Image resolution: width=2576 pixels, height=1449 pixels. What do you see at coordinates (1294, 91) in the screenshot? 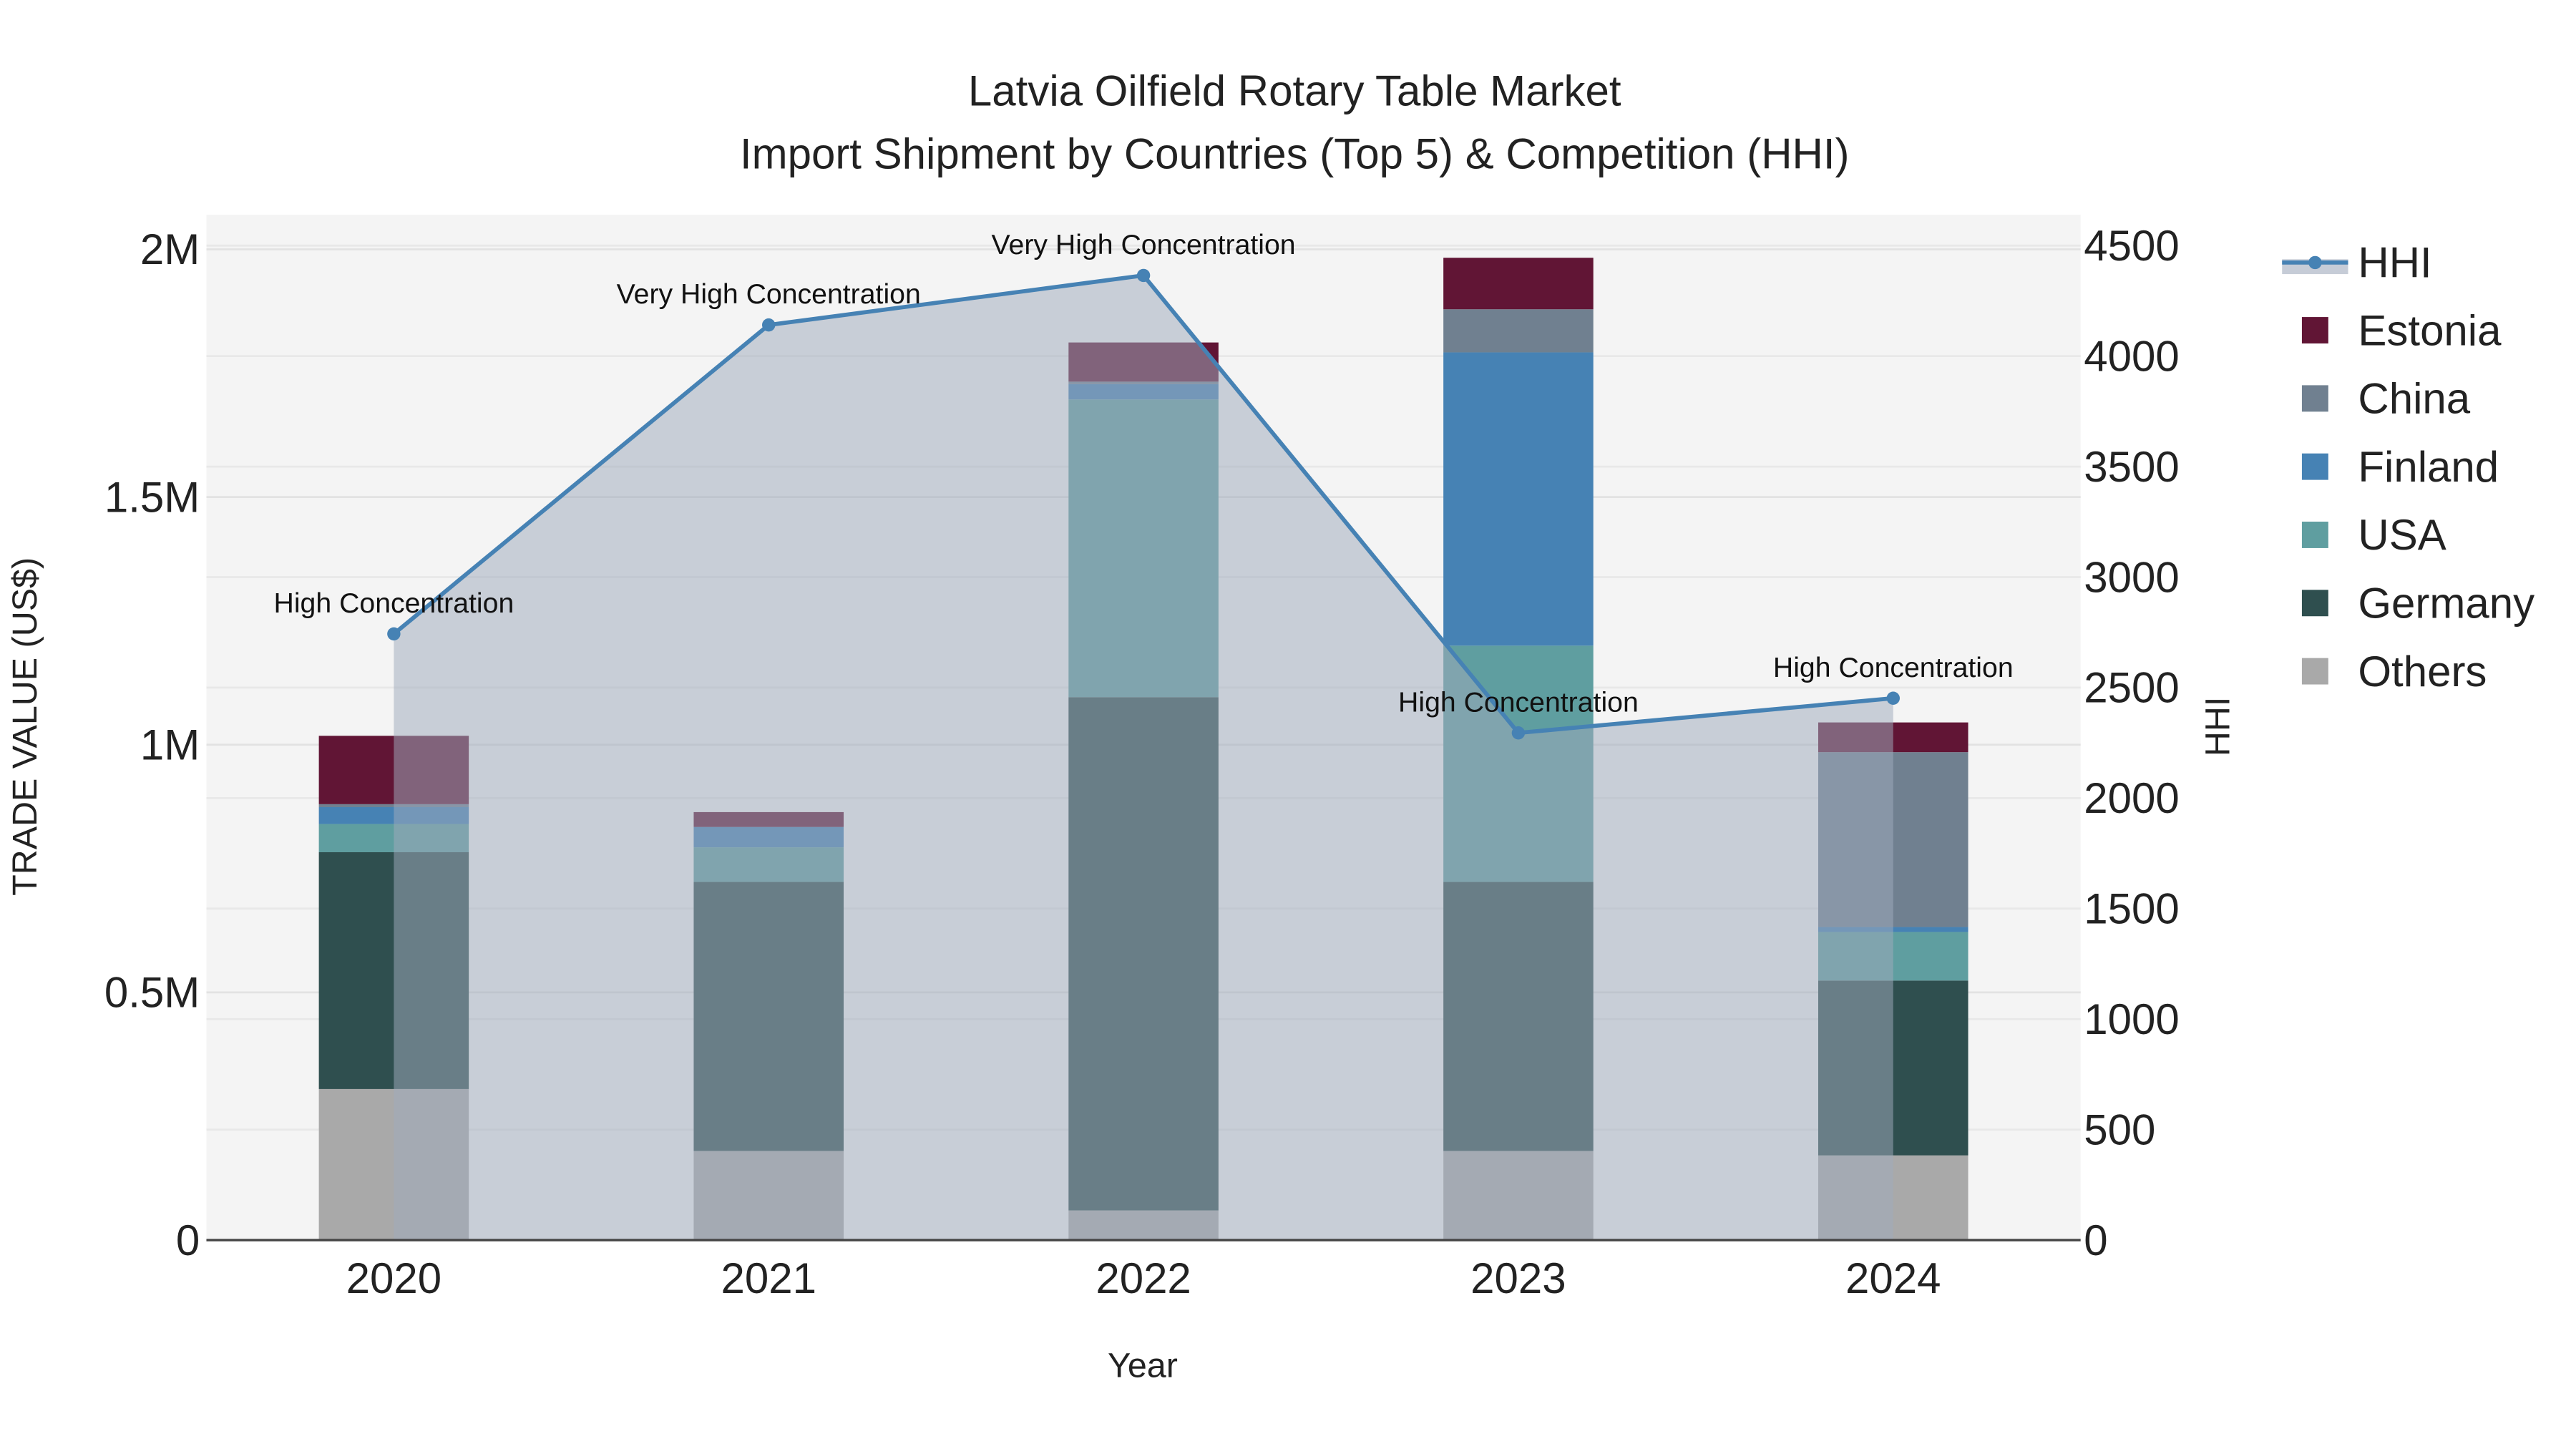
I see `chart-title: Latvia Oilfield Rotary Table Market` at bounding box center [1294, 91].